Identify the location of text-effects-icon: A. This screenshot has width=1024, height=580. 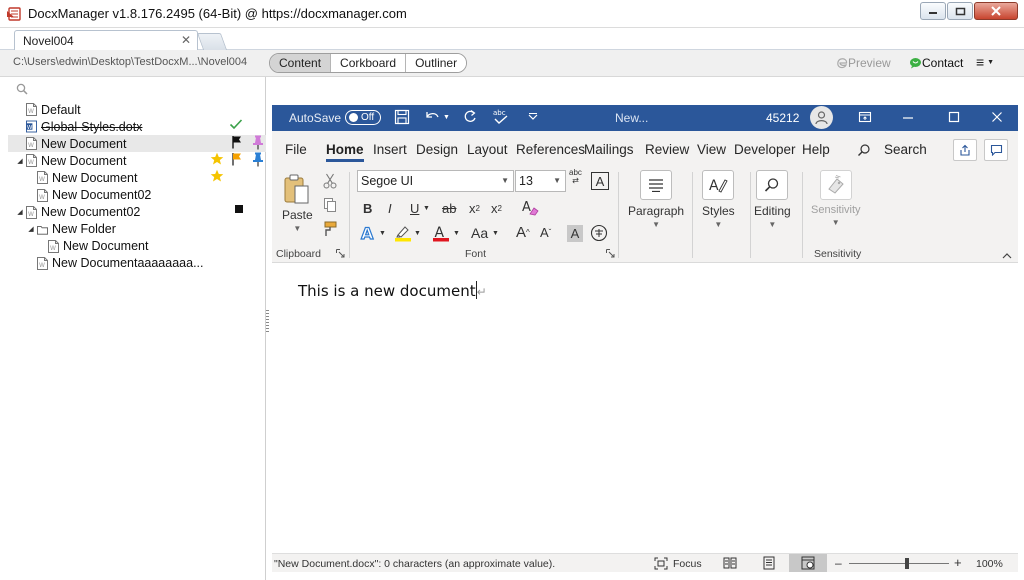
(369, 233).